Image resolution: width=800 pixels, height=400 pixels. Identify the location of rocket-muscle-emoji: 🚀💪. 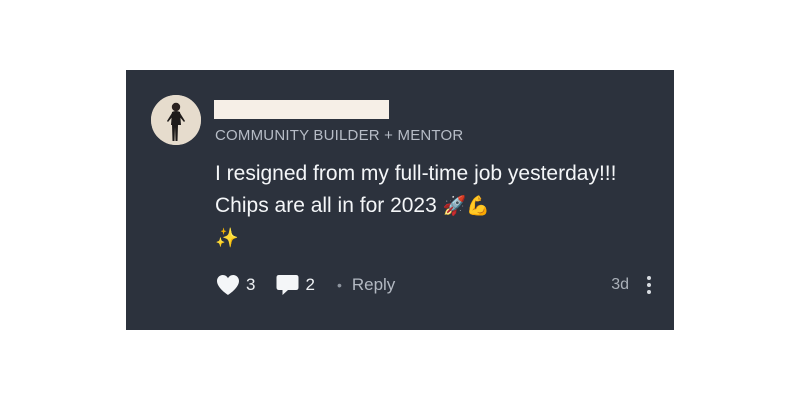
(466, 206).